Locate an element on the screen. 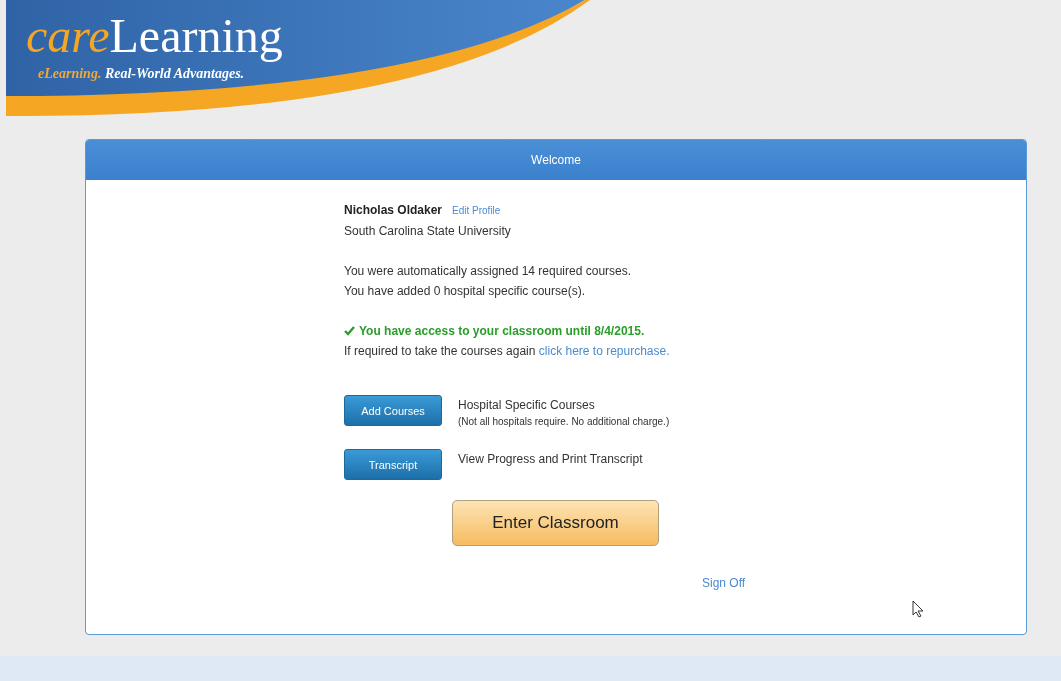 This screenshot has width=1061, height=681. repurchase-link: click here to repurchase. is located at coordinates (604, 351).